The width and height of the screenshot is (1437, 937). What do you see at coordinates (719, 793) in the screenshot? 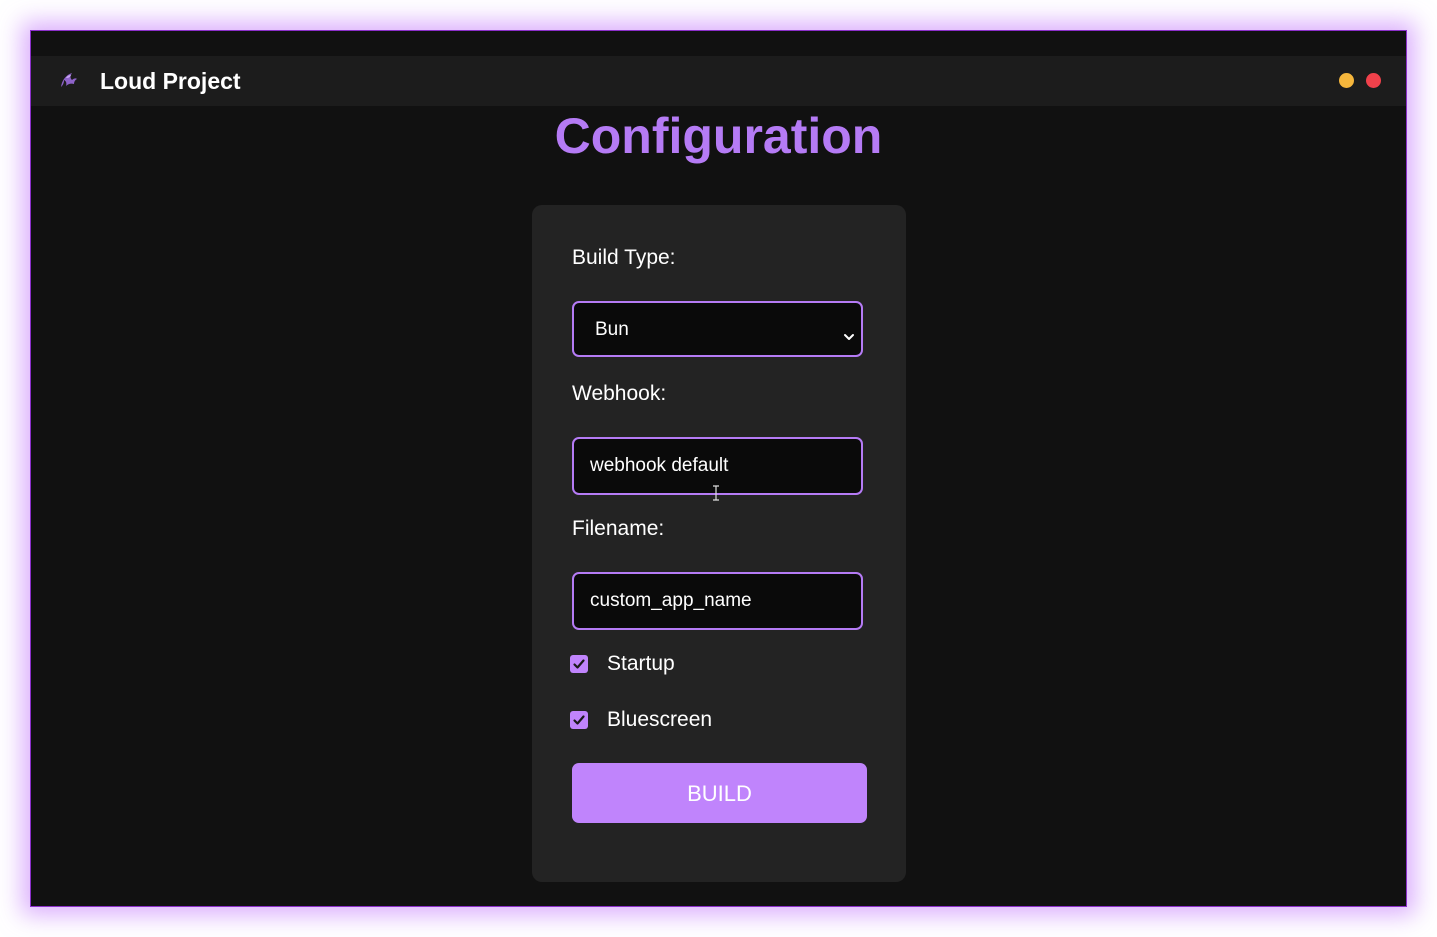
I see `build-button: BUILD` at bounding box center [719, 793].